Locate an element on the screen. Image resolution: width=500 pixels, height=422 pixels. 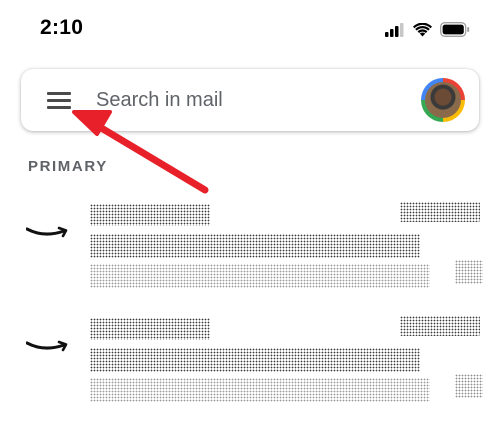
status-time: 2:10 is located at coordinates (62, 27).